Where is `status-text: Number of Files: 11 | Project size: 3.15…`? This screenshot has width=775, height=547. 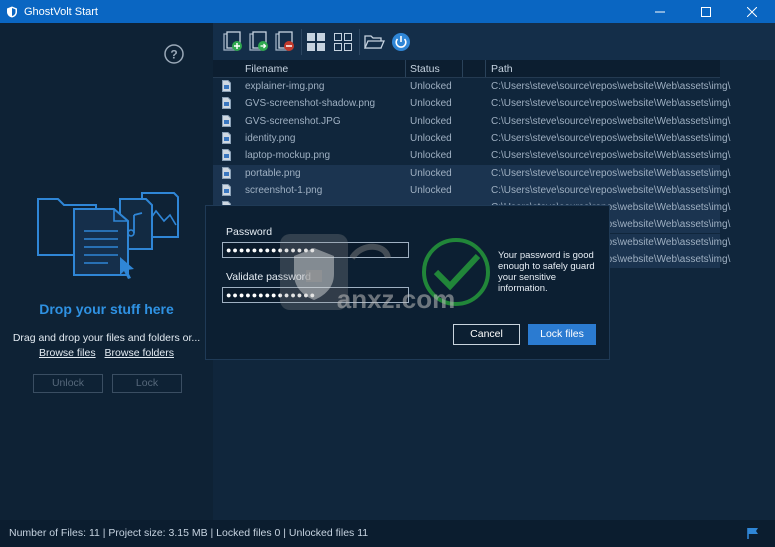 status-text: Number of Files: 11 | Project size: 3.15… is located at coordinates (189, 533).